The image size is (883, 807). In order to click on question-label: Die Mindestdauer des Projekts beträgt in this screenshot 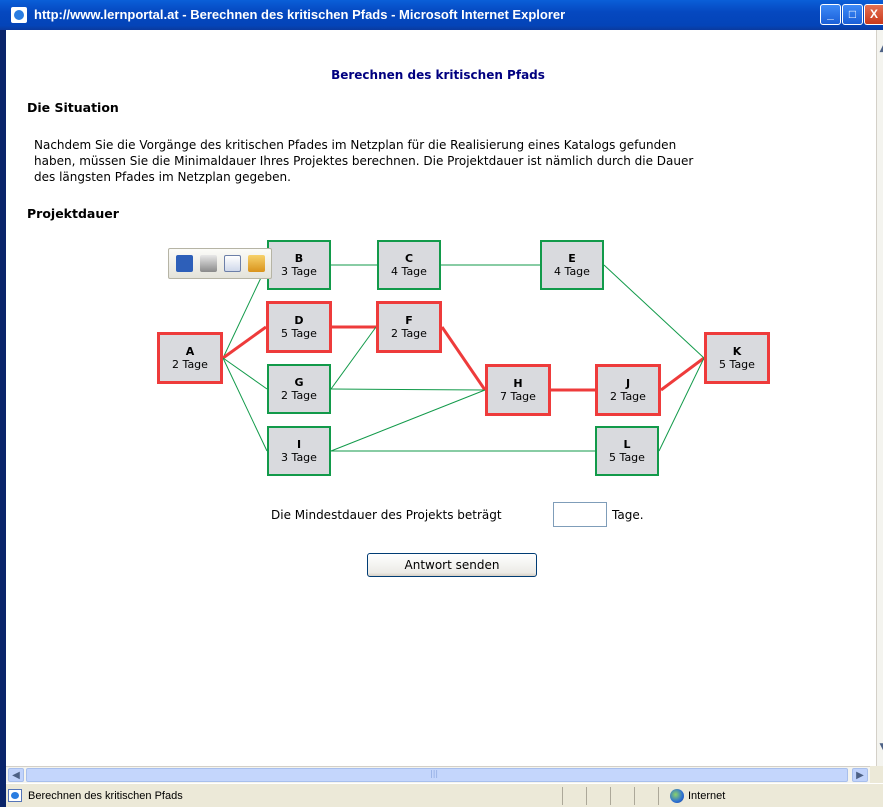, I will do `click(386, 515)`.